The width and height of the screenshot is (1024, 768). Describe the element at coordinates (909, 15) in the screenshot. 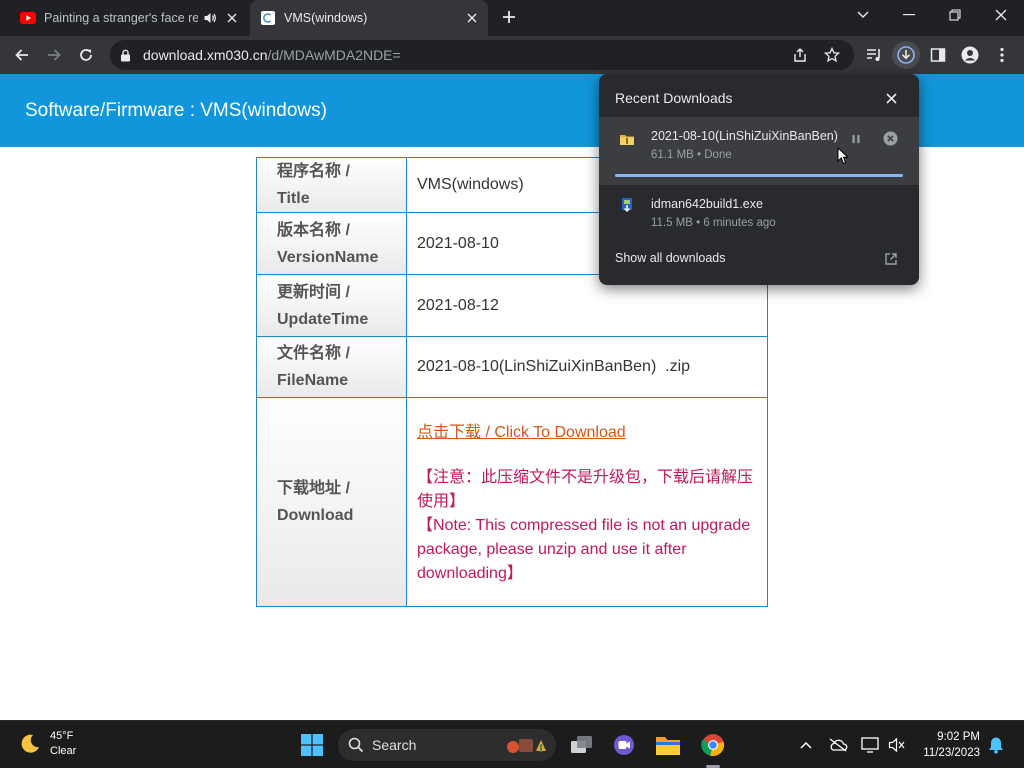

I see `minimize-button` at that location.